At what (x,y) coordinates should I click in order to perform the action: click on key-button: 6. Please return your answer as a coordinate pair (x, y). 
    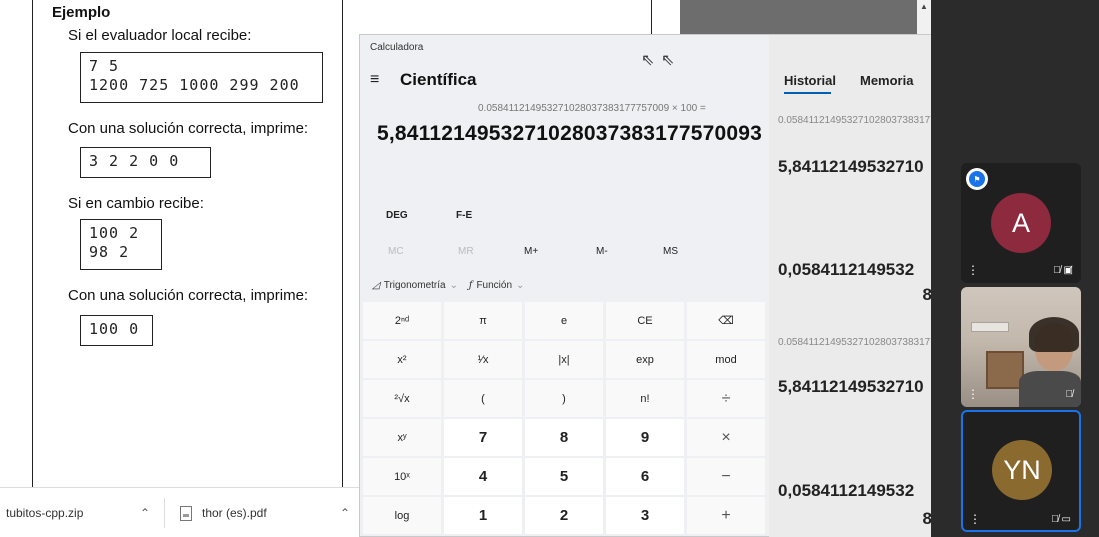
    Looking at the image, I should click on (645, 476).